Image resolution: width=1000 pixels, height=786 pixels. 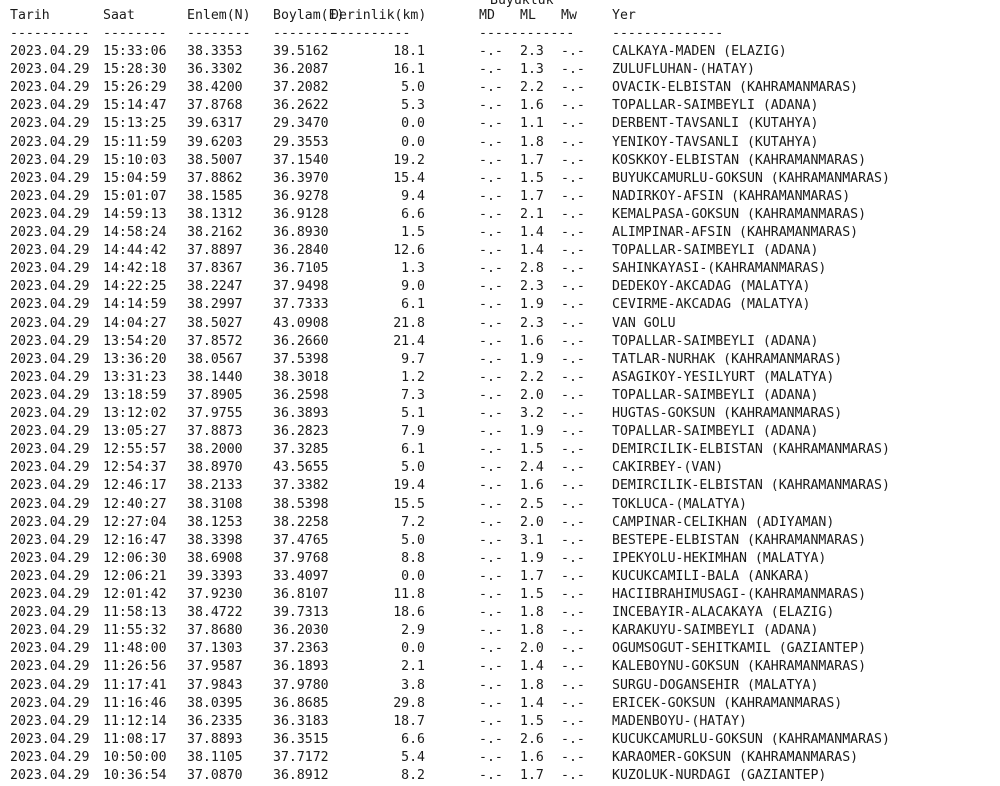 I want to click on row-time: 12:01:42, so click(x=135, y=594).